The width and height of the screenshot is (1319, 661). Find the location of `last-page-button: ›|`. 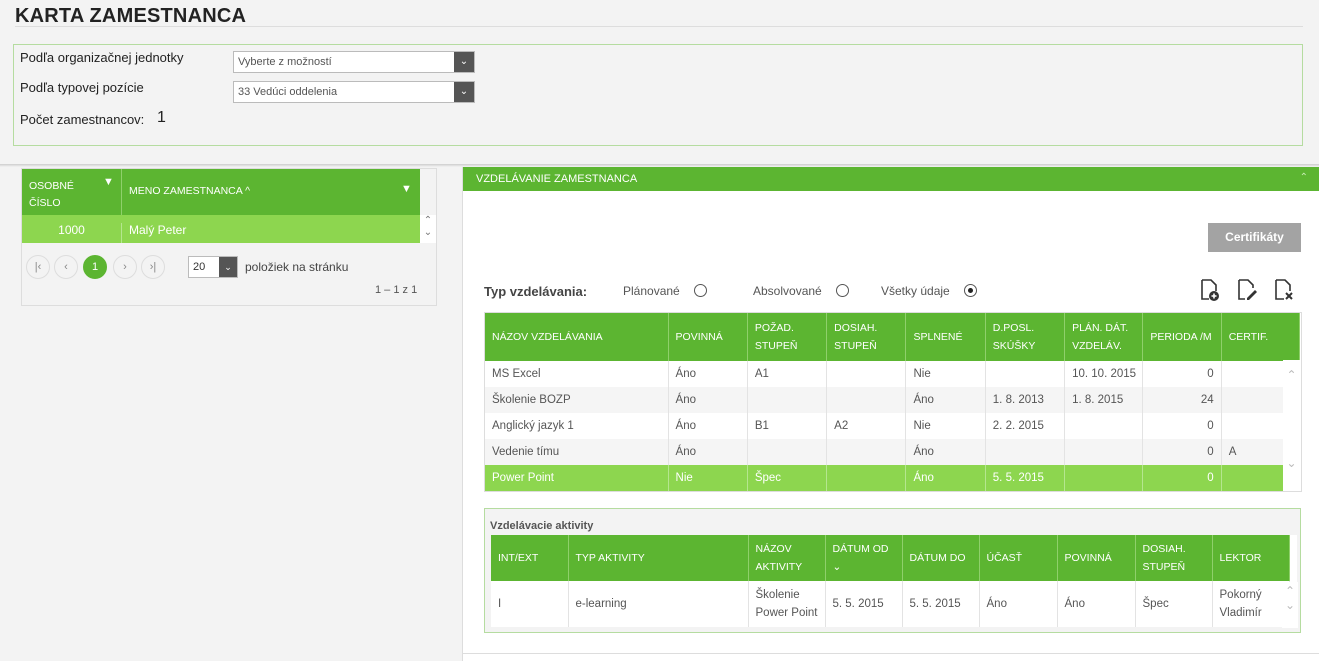

last-page-button: ›| is located at coordinates (153, 267).